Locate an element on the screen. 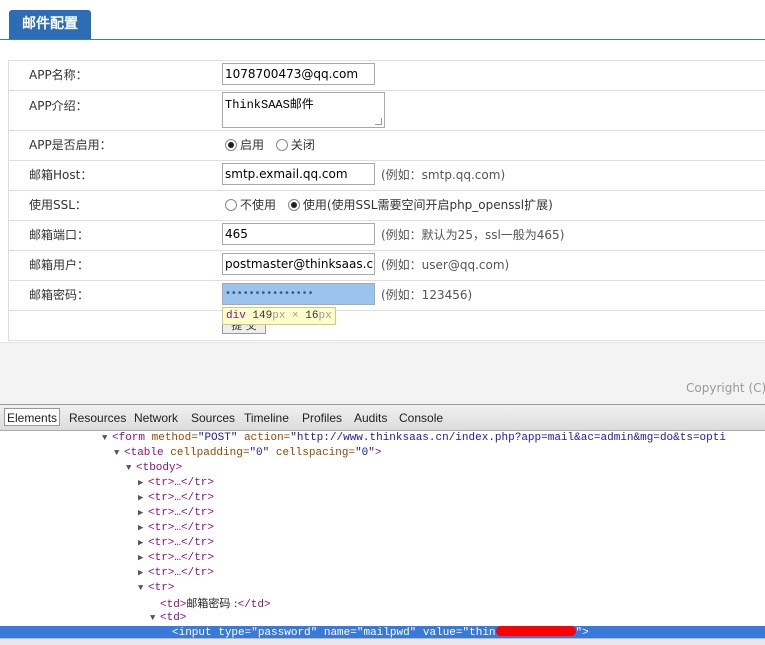  mail-port-input: 465 is located at coordinates (298, 234).